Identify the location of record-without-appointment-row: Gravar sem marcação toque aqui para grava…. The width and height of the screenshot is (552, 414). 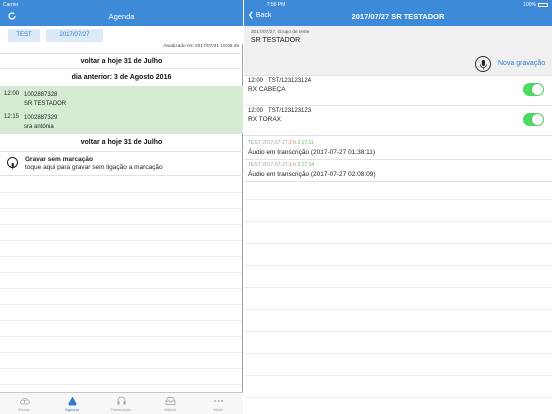
(121, 164).